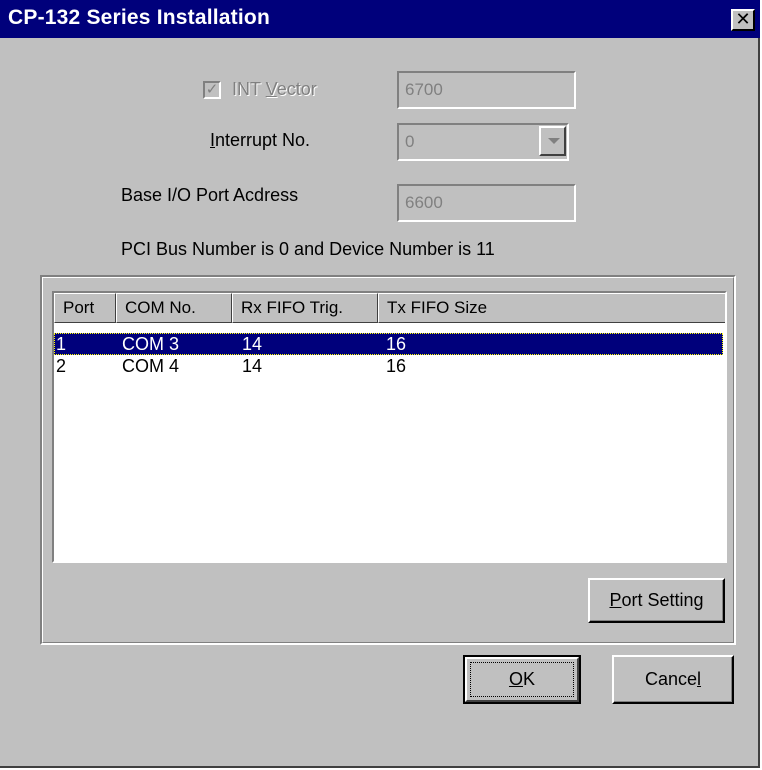 This screenshot has height=770, width=762. I want to click on chevron-down-icon, so click(554, 141).